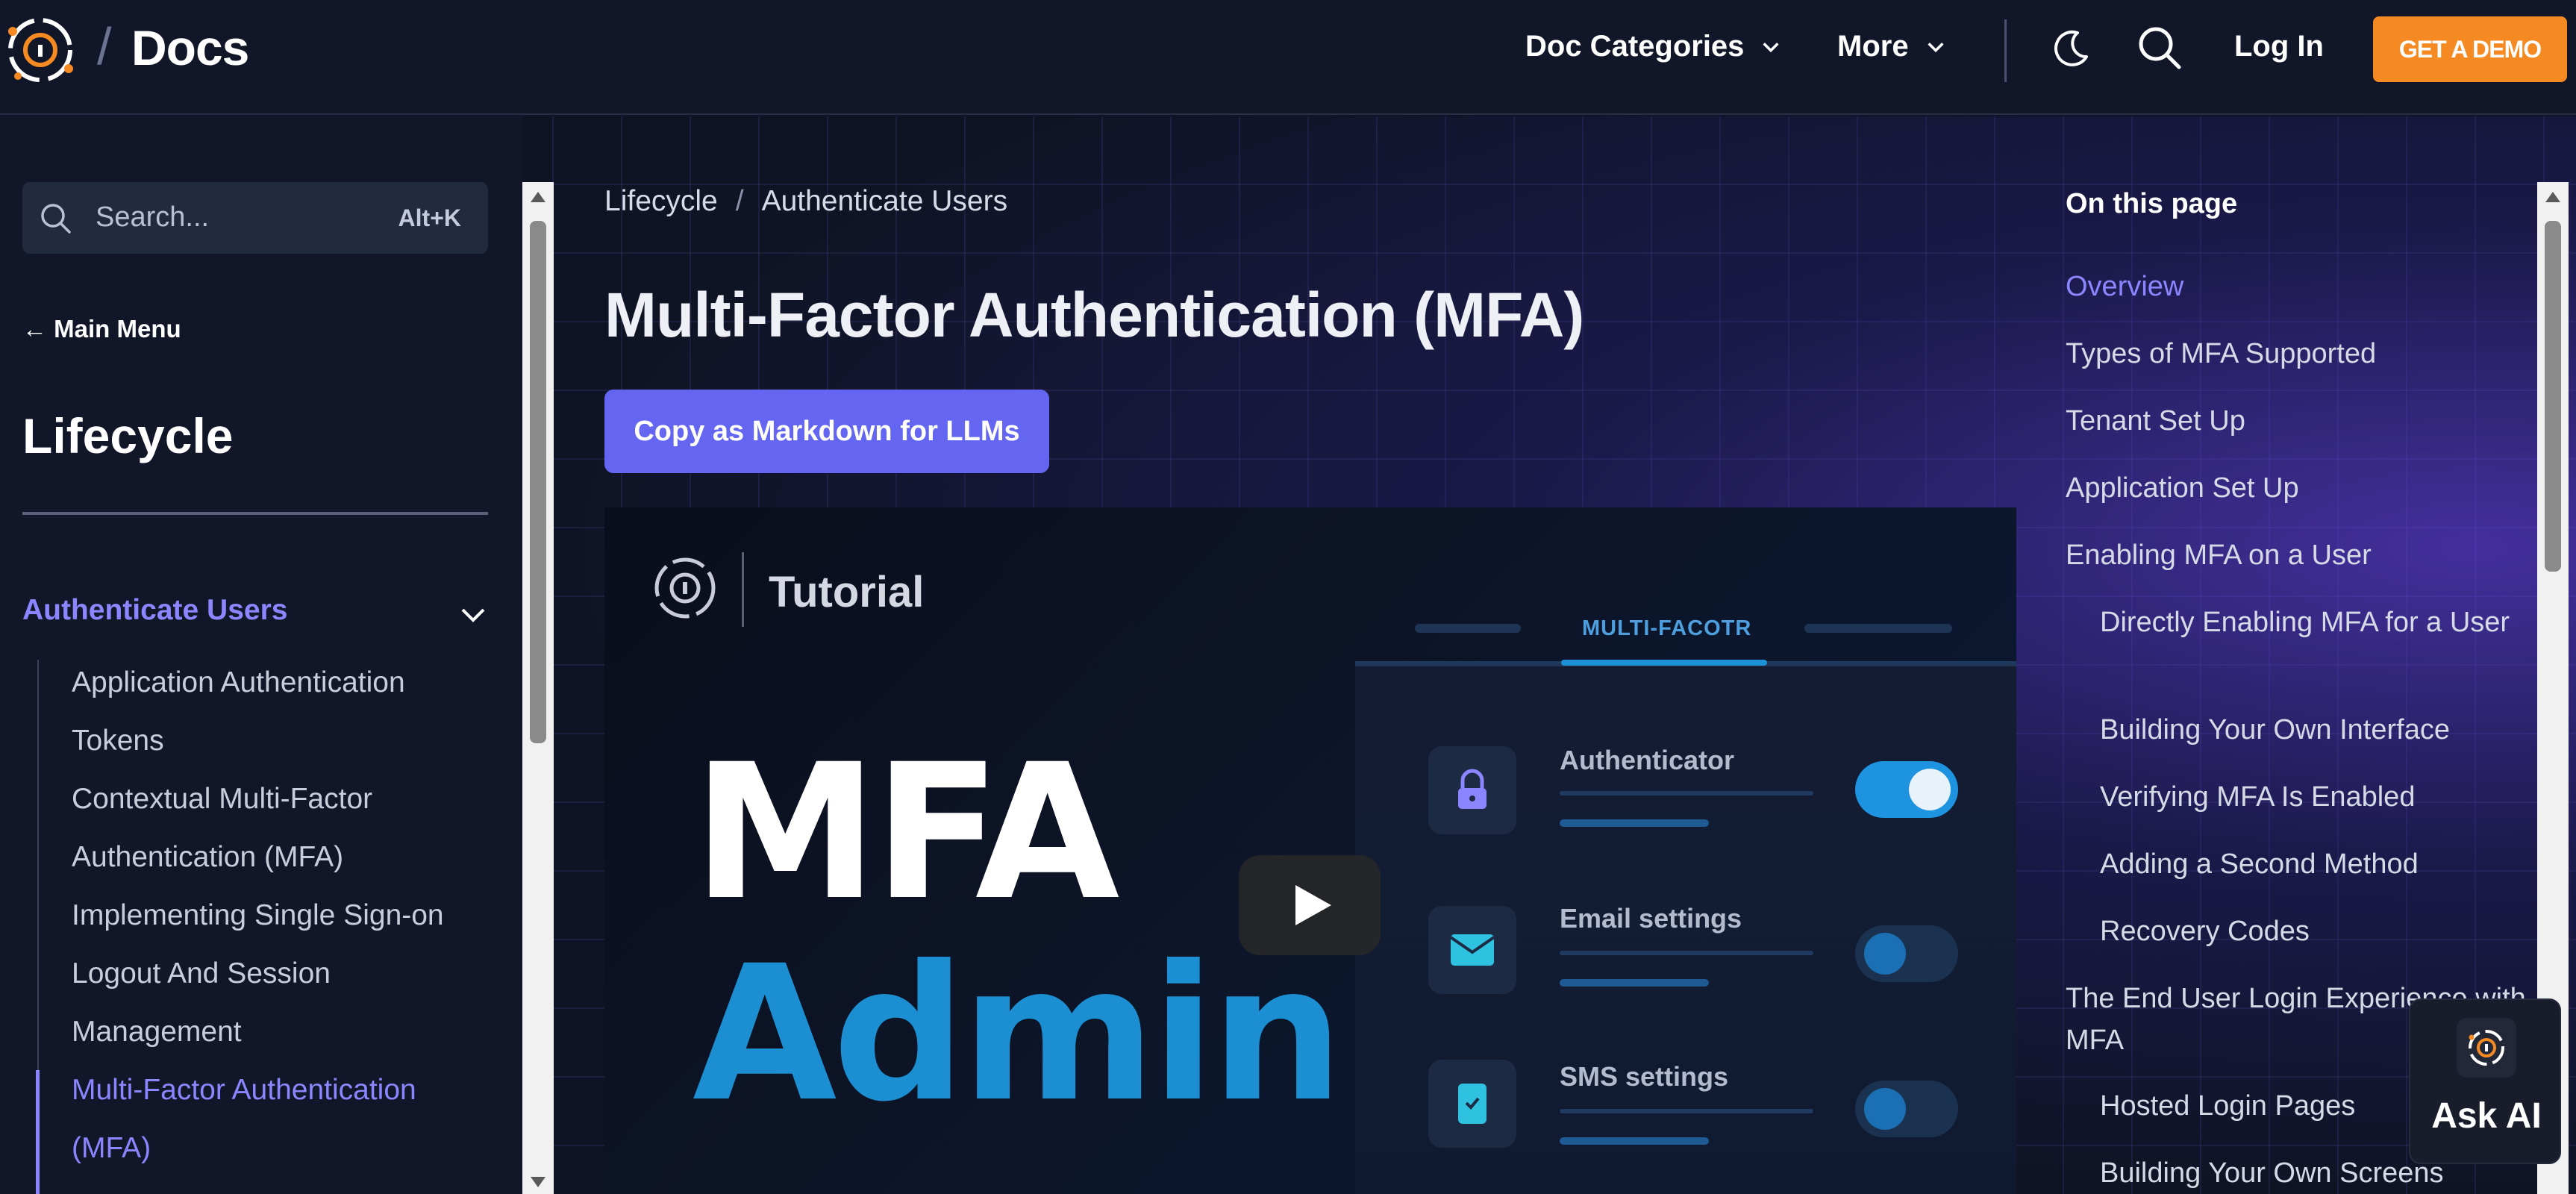 The height and width of the screenshot is (1194, 2576). Describe the element at coordinates (1664, 663) in the screenshot. I see `video-tab-active-indicator` at that location.